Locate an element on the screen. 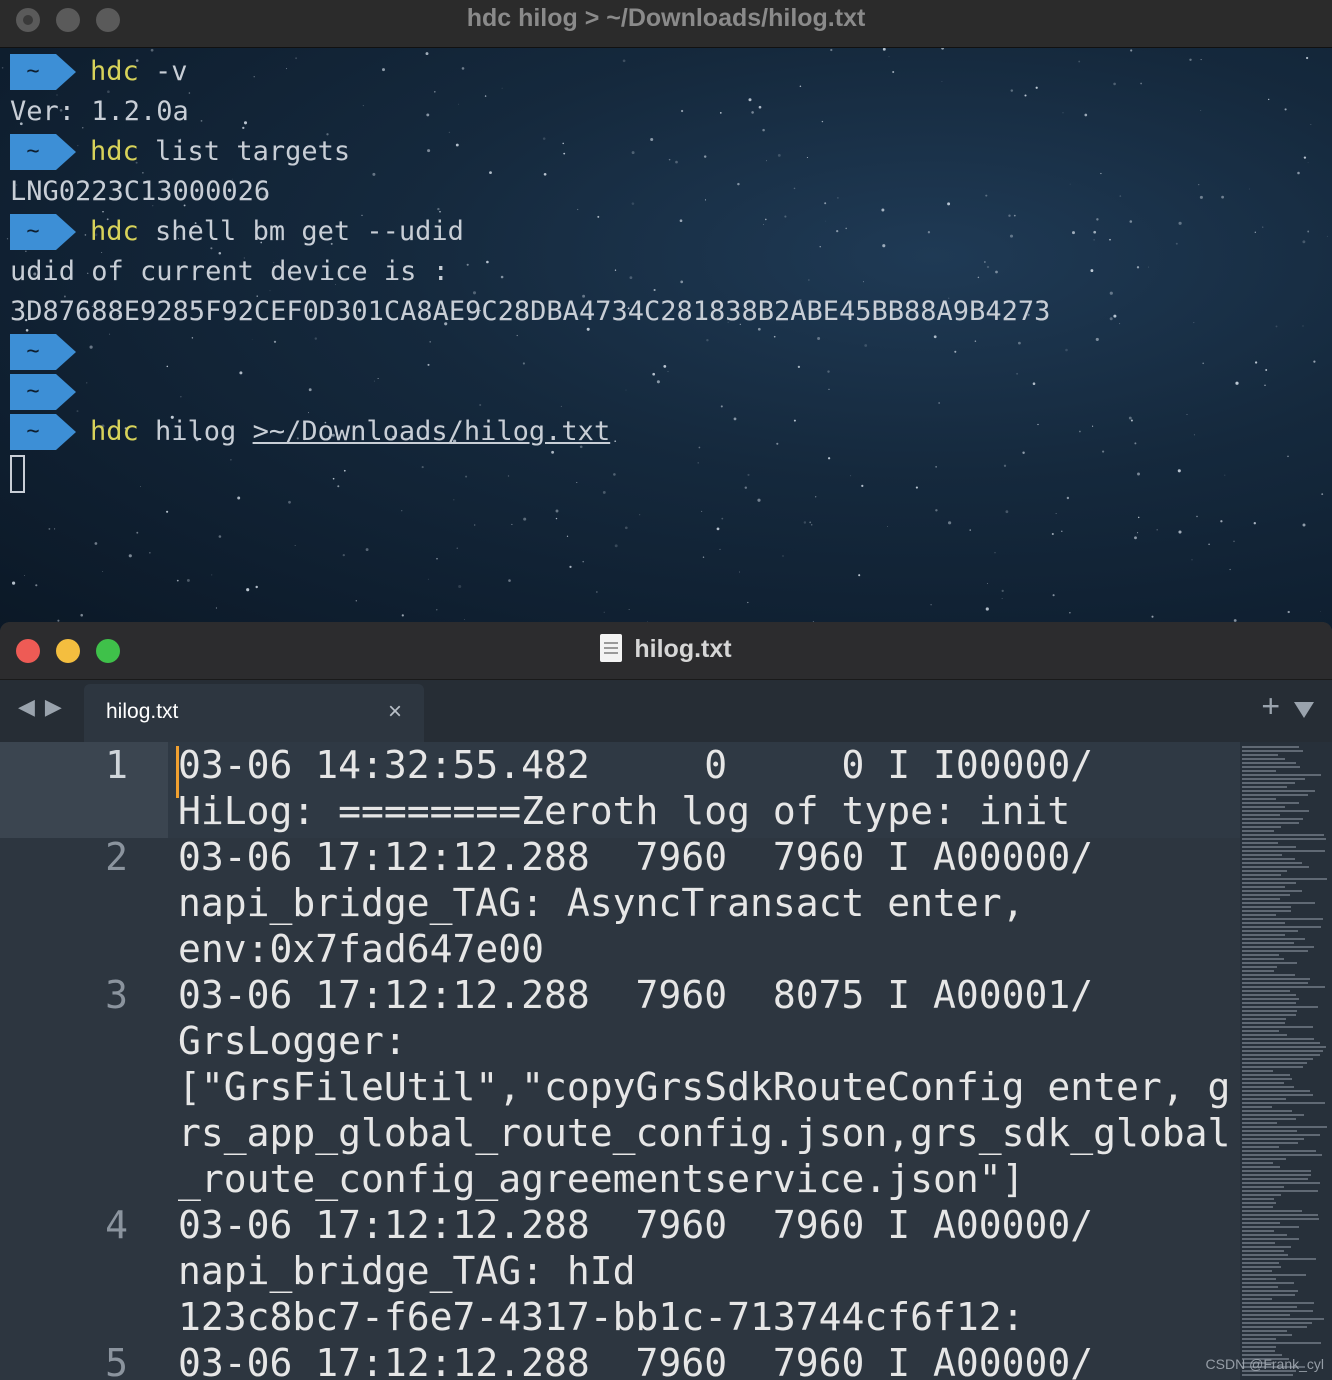 This screenshot has height=1380, width=1332. line-number: 4 is located at coordinates (116, 1225).